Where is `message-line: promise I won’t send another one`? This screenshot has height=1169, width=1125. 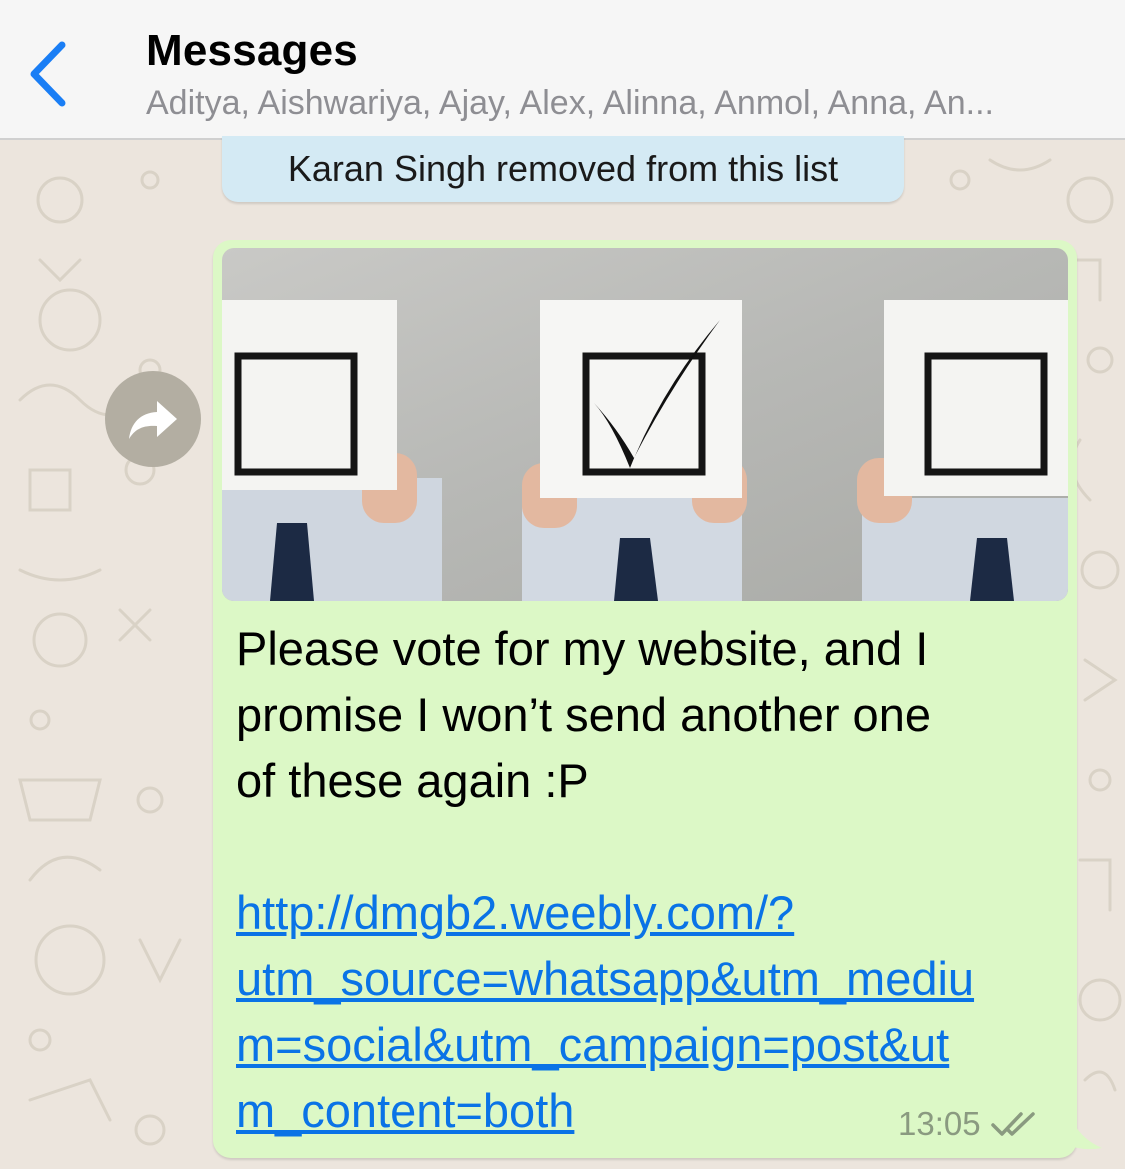 message-line: promise I won’t send another one is located at coordinates (583, 714).